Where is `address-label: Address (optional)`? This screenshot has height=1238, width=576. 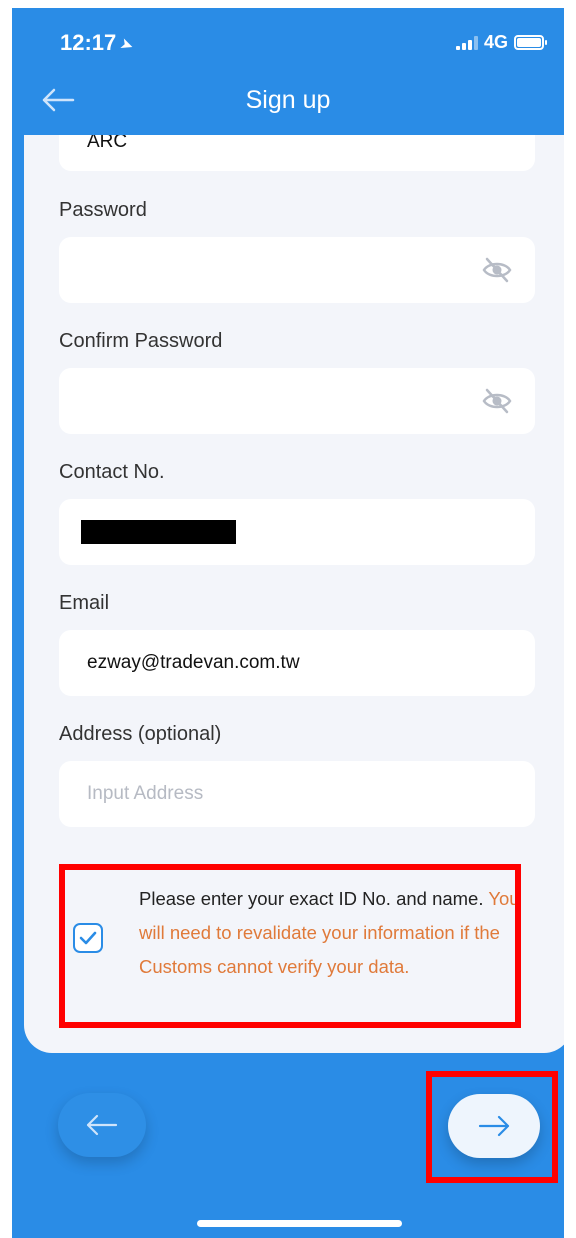 address-label: Address (optional) is located at coordinates (140, 734).